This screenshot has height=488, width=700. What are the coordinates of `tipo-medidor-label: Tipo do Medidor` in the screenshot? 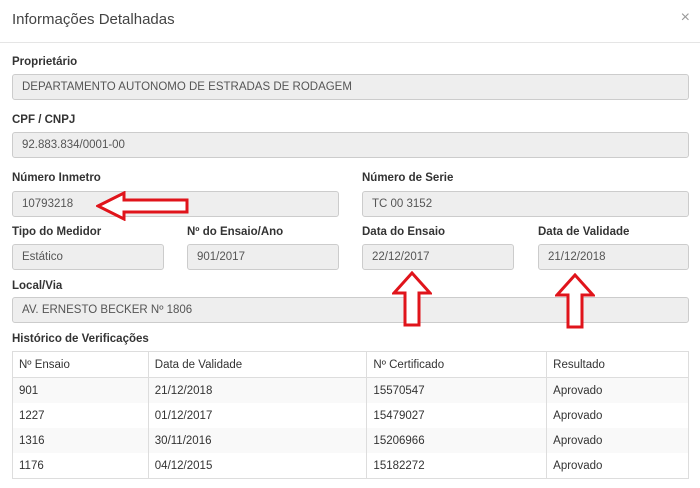 It's located at (57, 232).